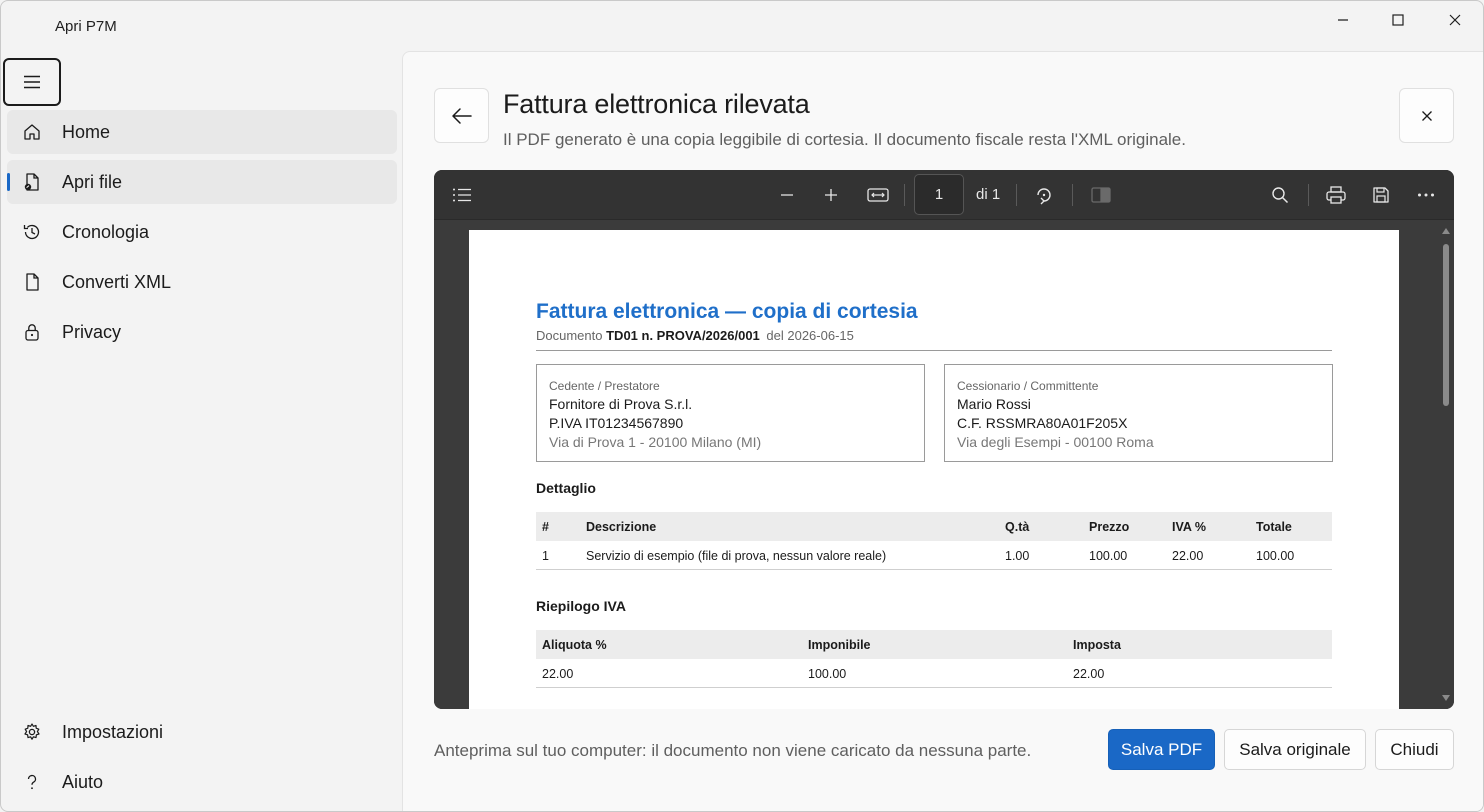 The width and height of the screenshot is (1484, 812). What do you see at coordinates (656, 104) in the screenshot?
I see `page-title: Fattura elettronica rilevata` at bounding box center [656, 104].